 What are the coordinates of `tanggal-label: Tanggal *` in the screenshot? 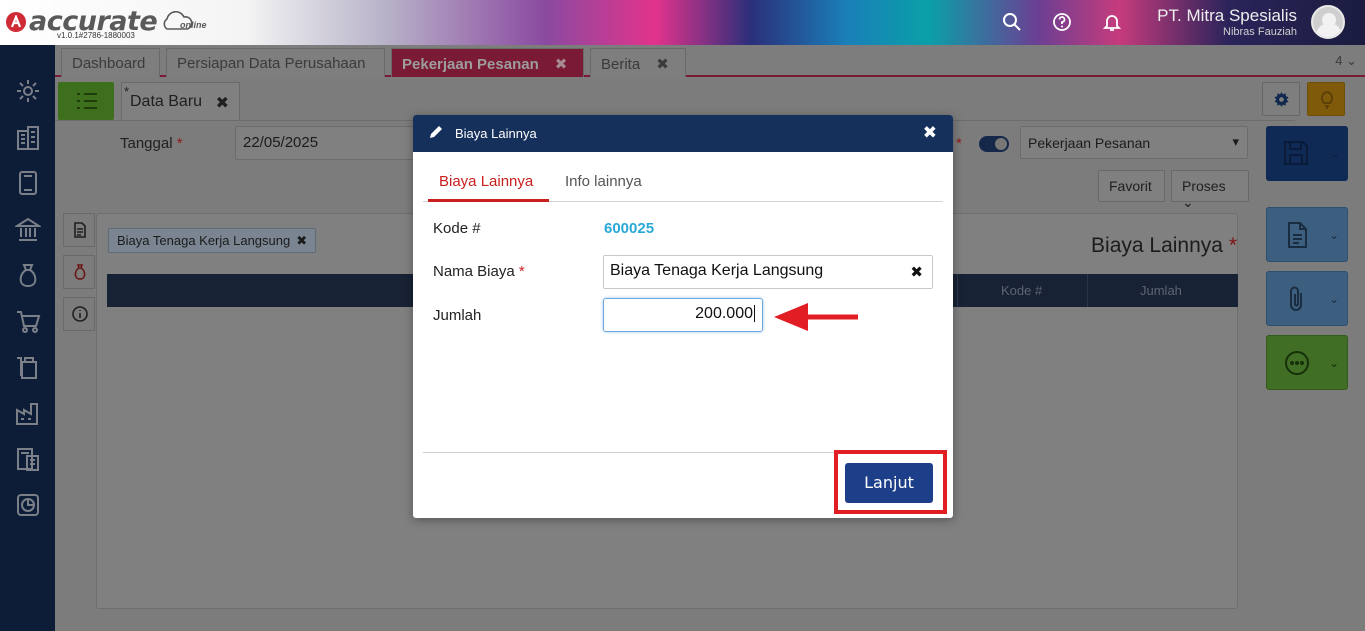 It's located at (151, 143).